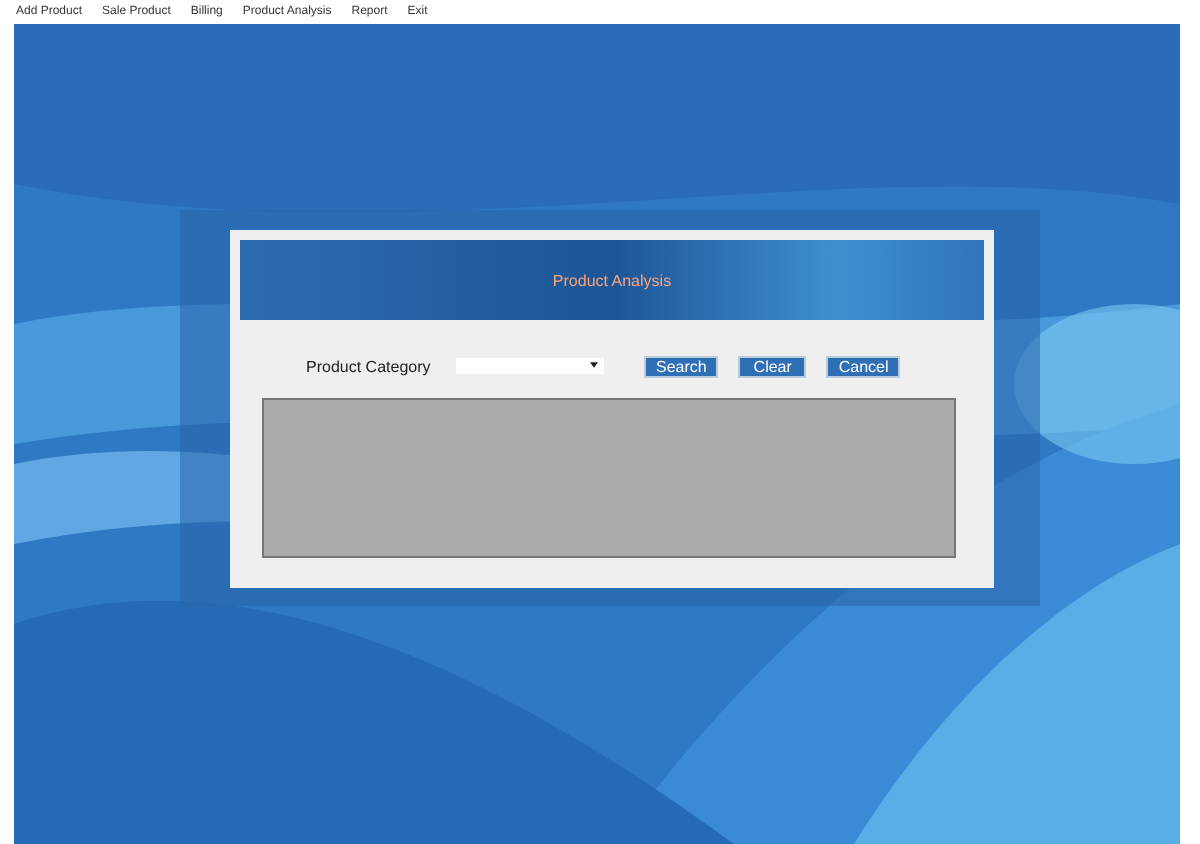  I want to click on action-button: Clear, so click(772, 366).